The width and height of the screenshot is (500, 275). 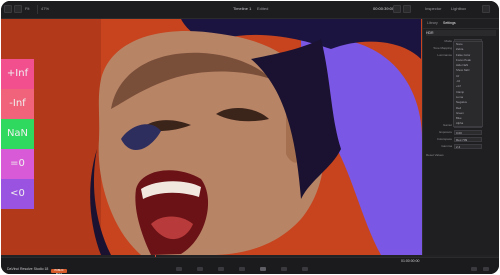 What do you see at coordinates (435, 155) in the screenshot?
I see `reset-label: Reset Values` at bounding box center [435, 155].